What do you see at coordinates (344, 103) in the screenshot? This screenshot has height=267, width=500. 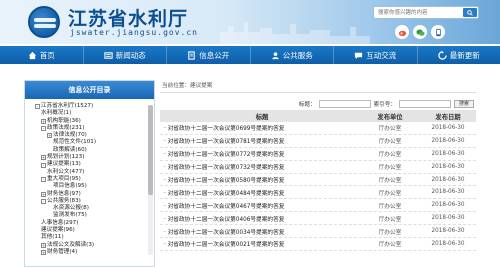 I see `title-filter-input` at bounding box center [344, 103].